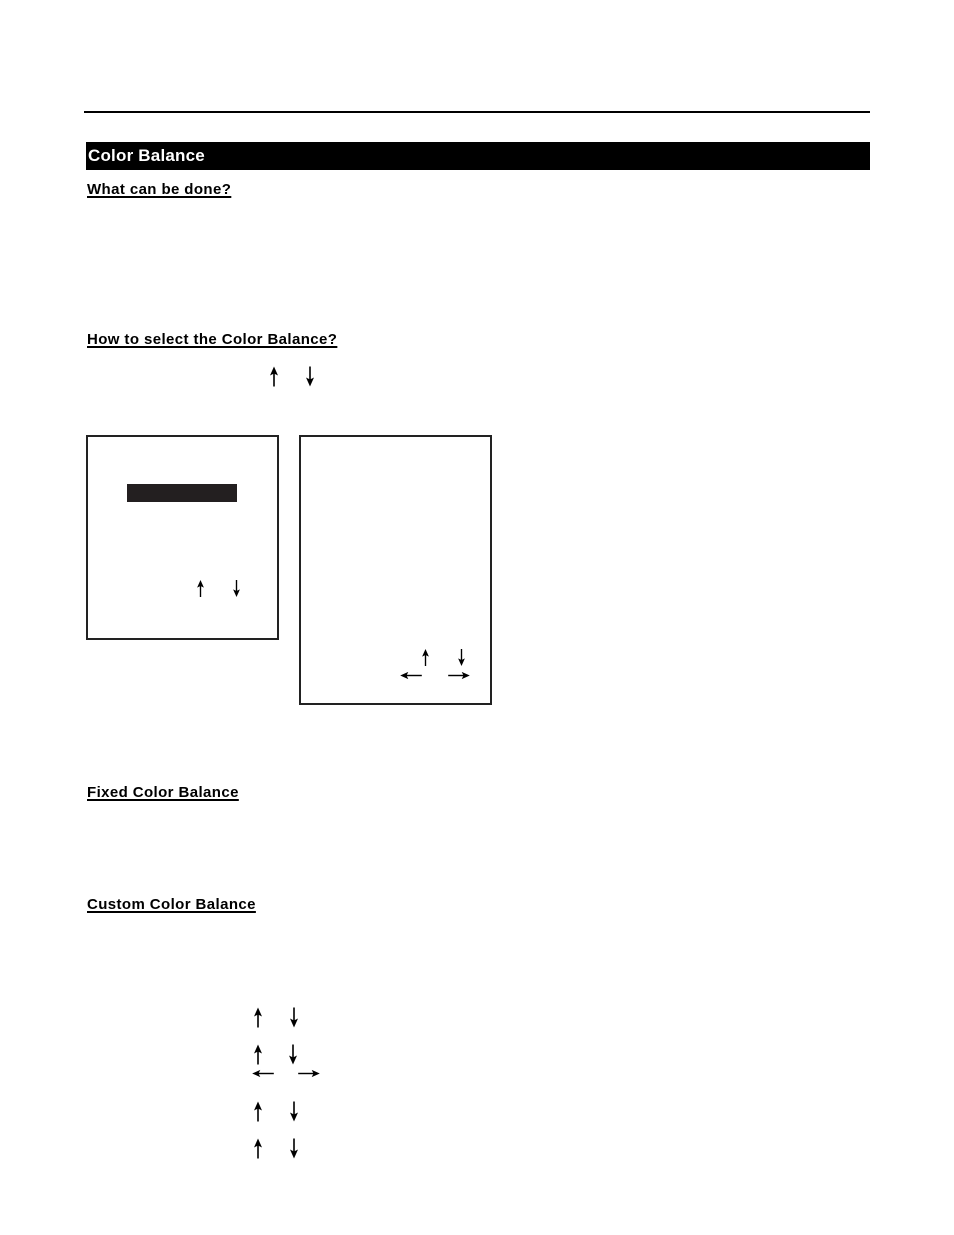  Describe the element at coordinates (146, 155) in the screenshot. I see `section-title: Color Balance` at that location.